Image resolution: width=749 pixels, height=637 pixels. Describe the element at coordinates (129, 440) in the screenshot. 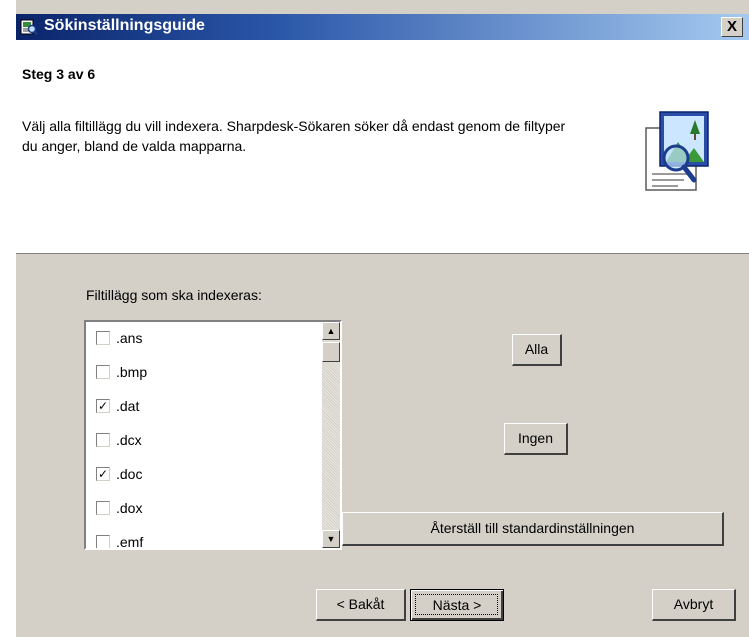

I see `extension-label: .dcx` at that location.